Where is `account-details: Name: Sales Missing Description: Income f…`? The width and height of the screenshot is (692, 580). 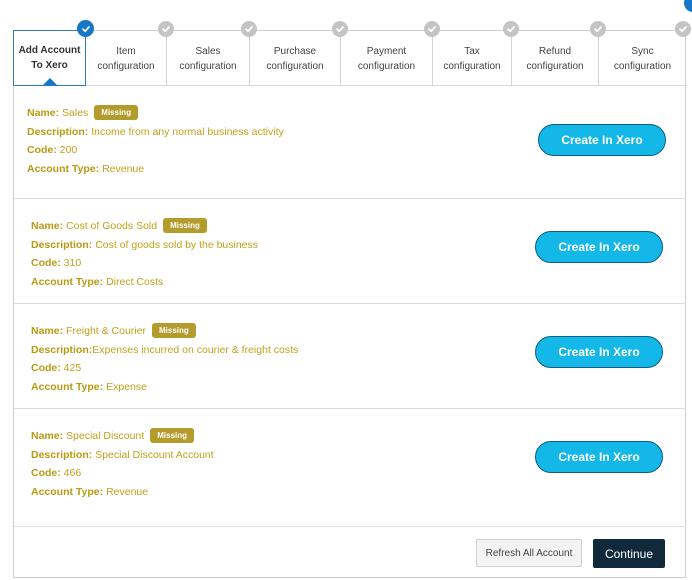 account-details: Name: Sales Missing Description: Income f… is located at coordinates (155, 141).